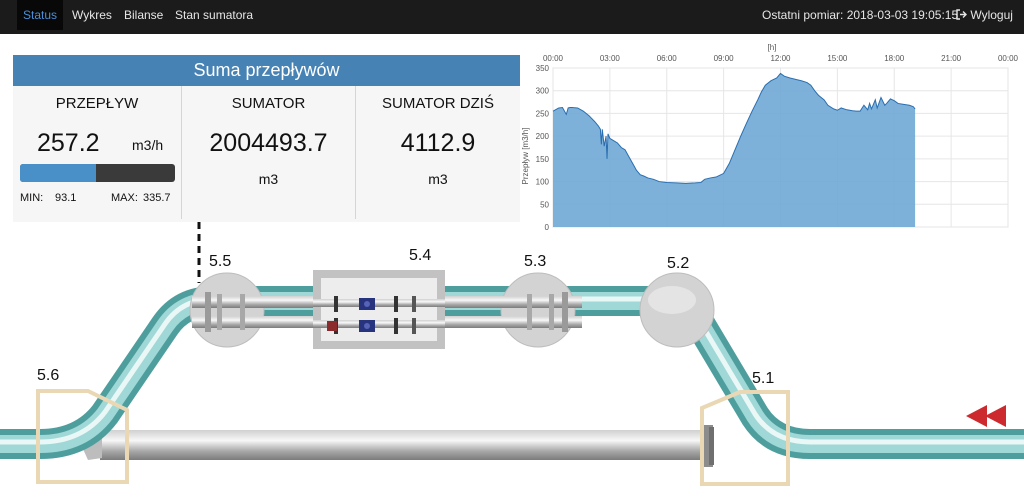  Describe the element at coordinates (68, 143) in the screenshot. I see `flow-value: 257.2` at that location.